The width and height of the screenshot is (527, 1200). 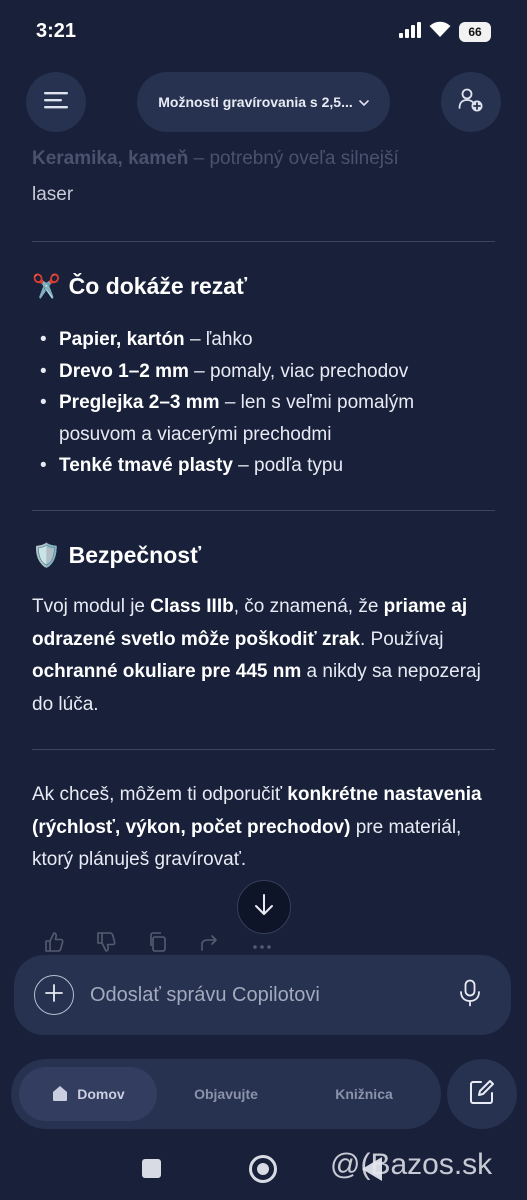 I want to click on nav-discover-label: Objavujte, so click(x=226, y=1094).